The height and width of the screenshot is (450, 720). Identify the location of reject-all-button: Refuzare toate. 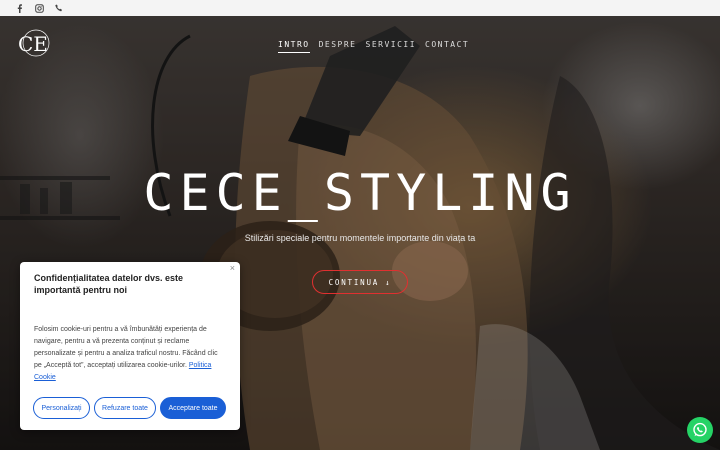
(125, 408).